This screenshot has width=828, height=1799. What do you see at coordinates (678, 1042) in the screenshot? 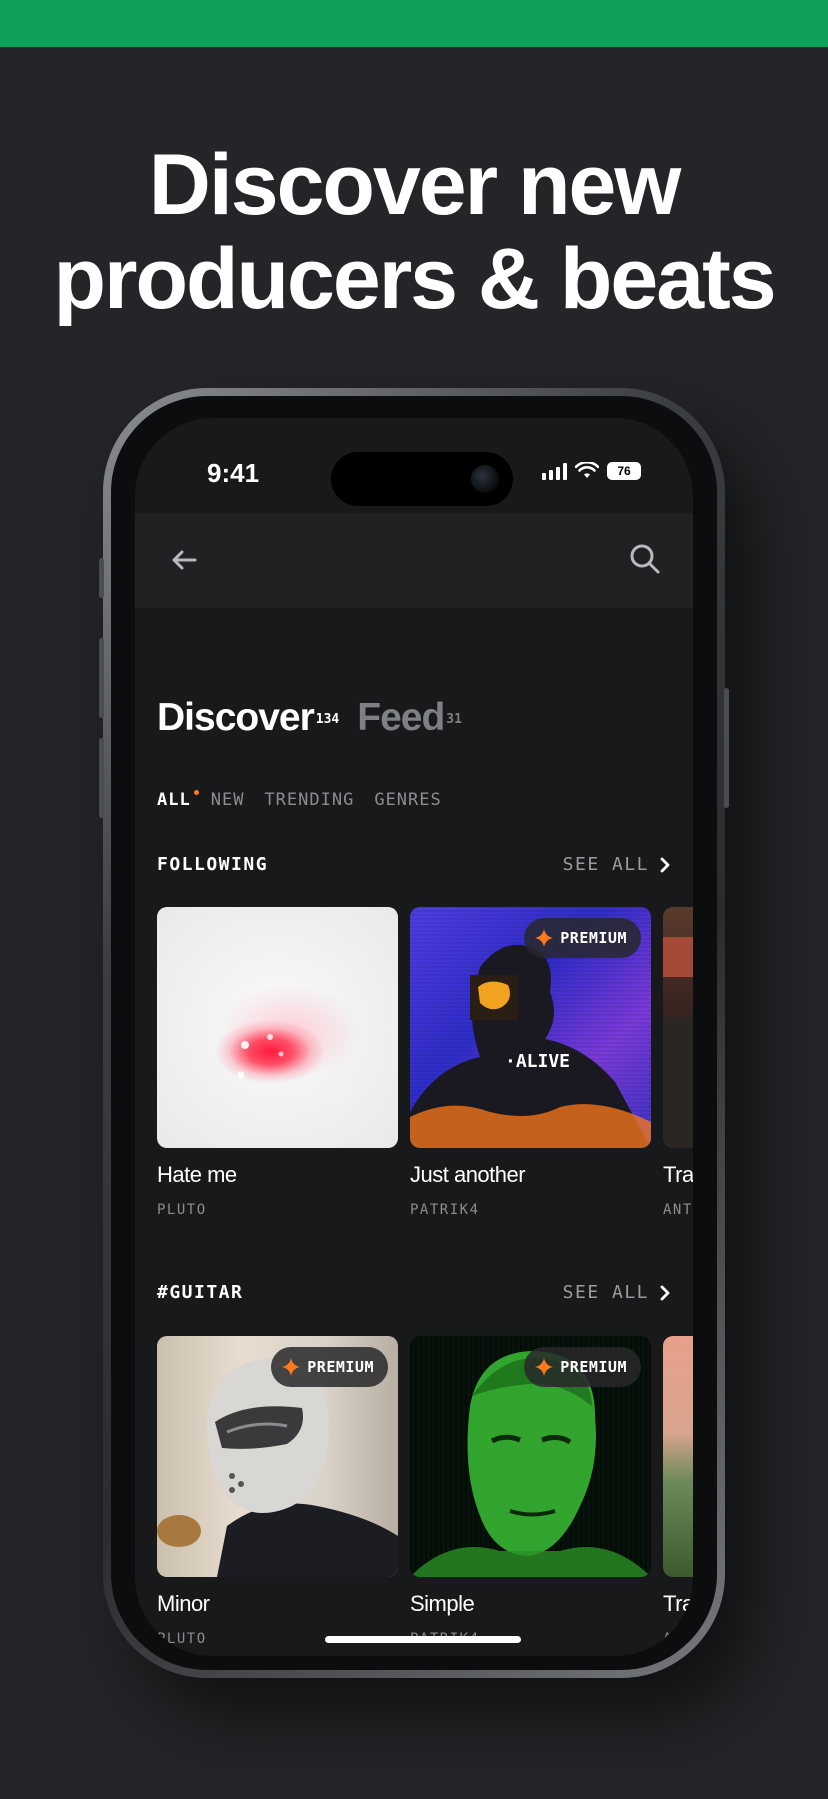
I see `art-figure` at bounding box center [678, 1042].